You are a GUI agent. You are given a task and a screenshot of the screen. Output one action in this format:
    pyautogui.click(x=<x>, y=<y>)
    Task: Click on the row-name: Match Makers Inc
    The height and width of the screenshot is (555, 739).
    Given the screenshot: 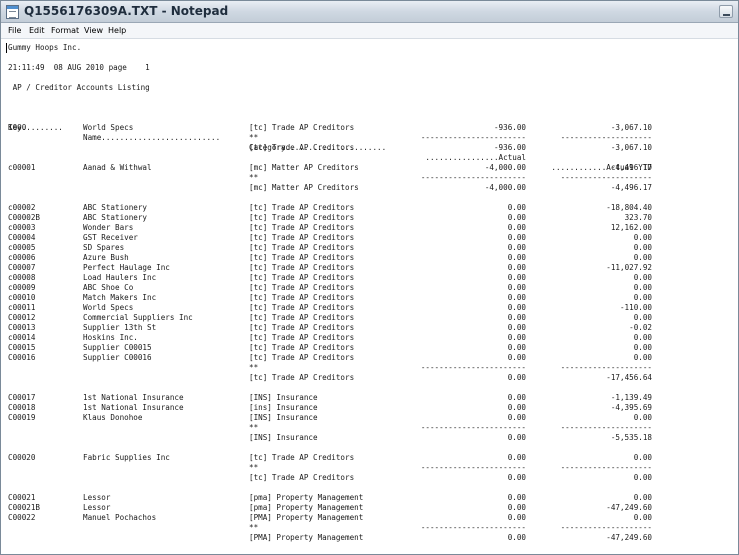 What is the action you would take?
    pyautogui.click(x=120, y=297)
    